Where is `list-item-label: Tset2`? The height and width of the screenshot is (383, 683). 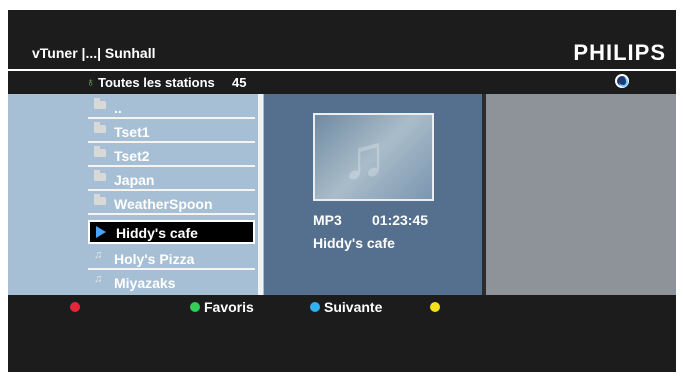 list-item-label: Tset2 is located at coordinates (132, 156).